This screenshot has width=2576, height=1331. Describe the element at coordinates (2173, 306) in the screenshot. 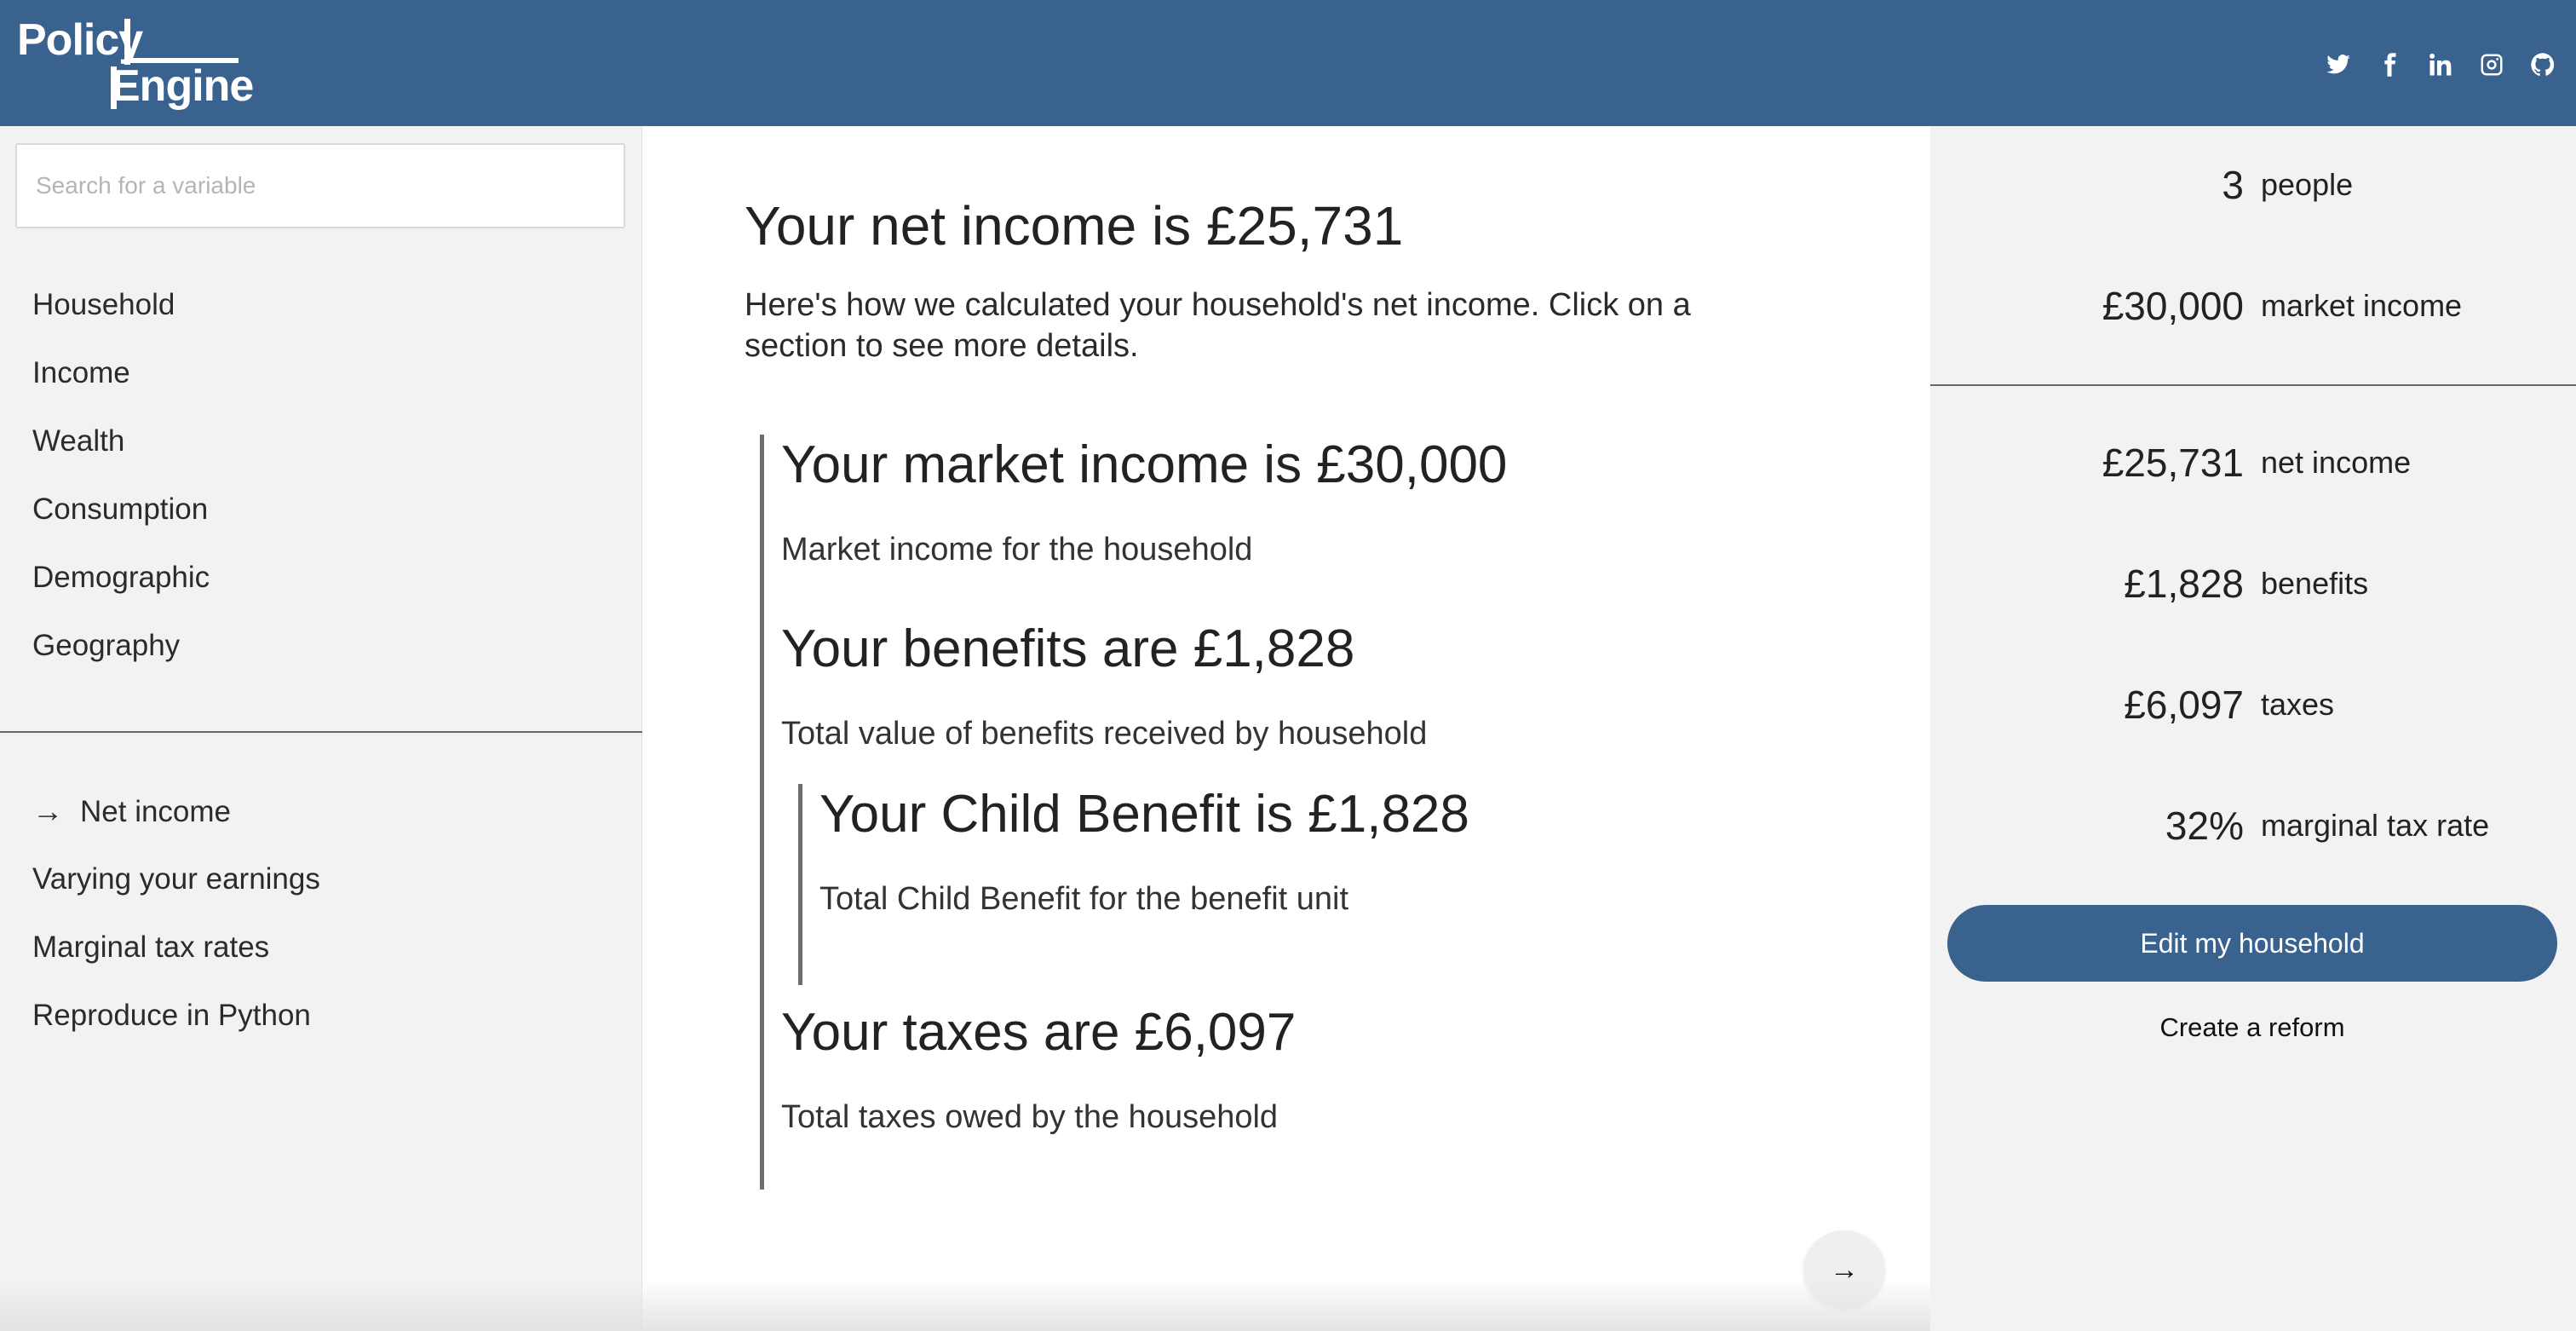

I see `market-income-value: £30,000` at that location.